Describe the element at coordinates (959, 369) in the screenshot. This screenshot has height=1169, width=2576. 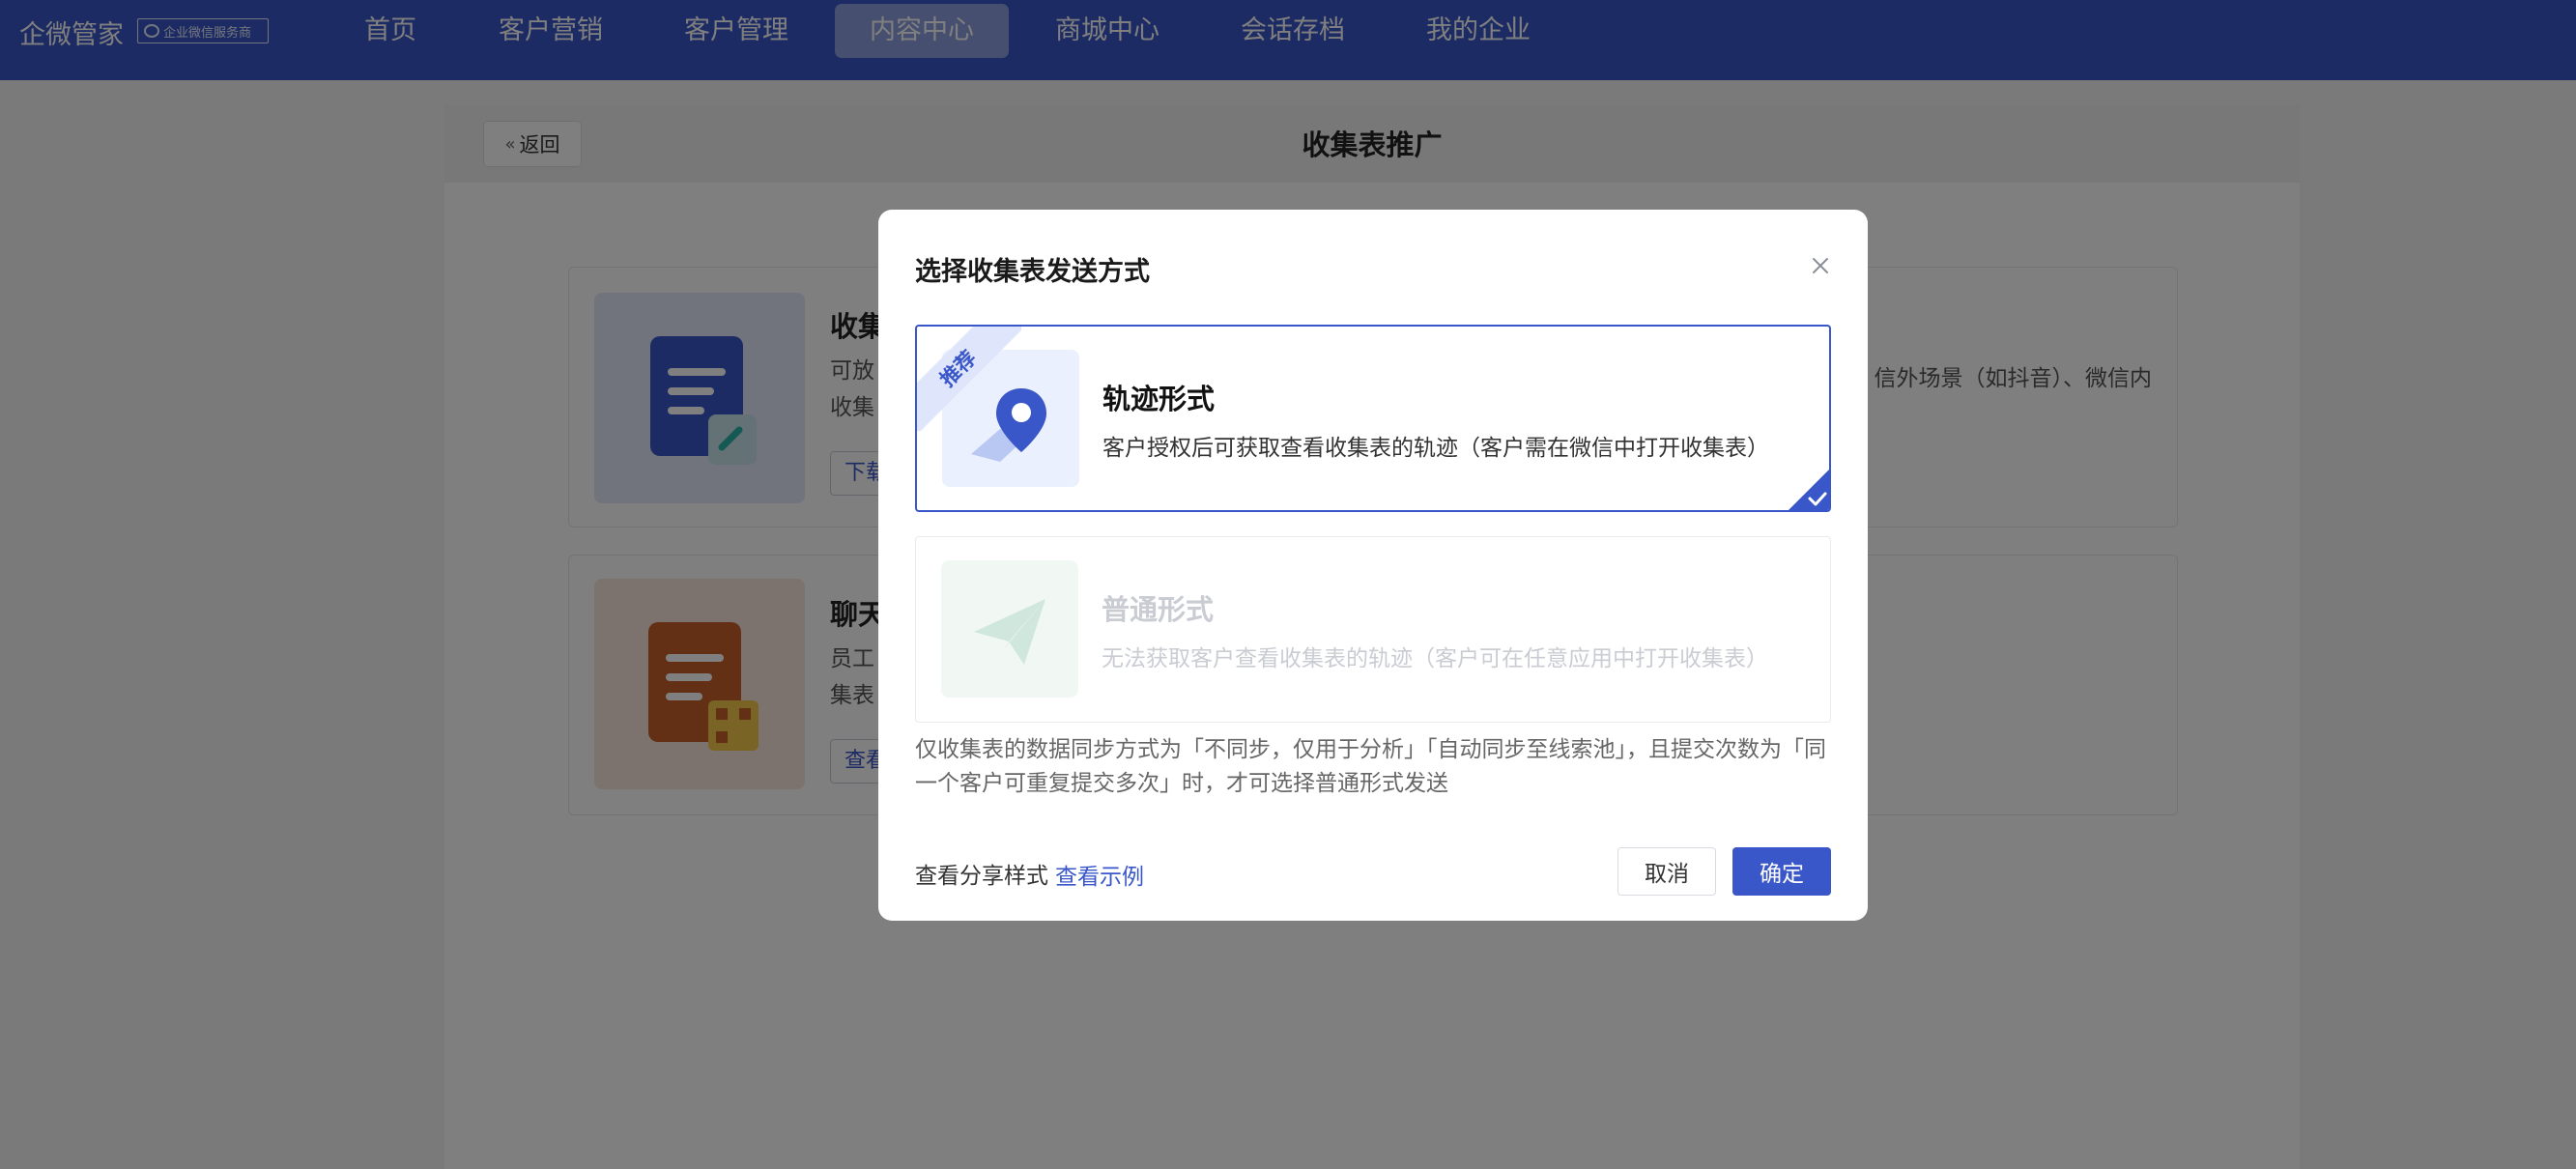
I see `ribbon-text: 推荐` at that location.